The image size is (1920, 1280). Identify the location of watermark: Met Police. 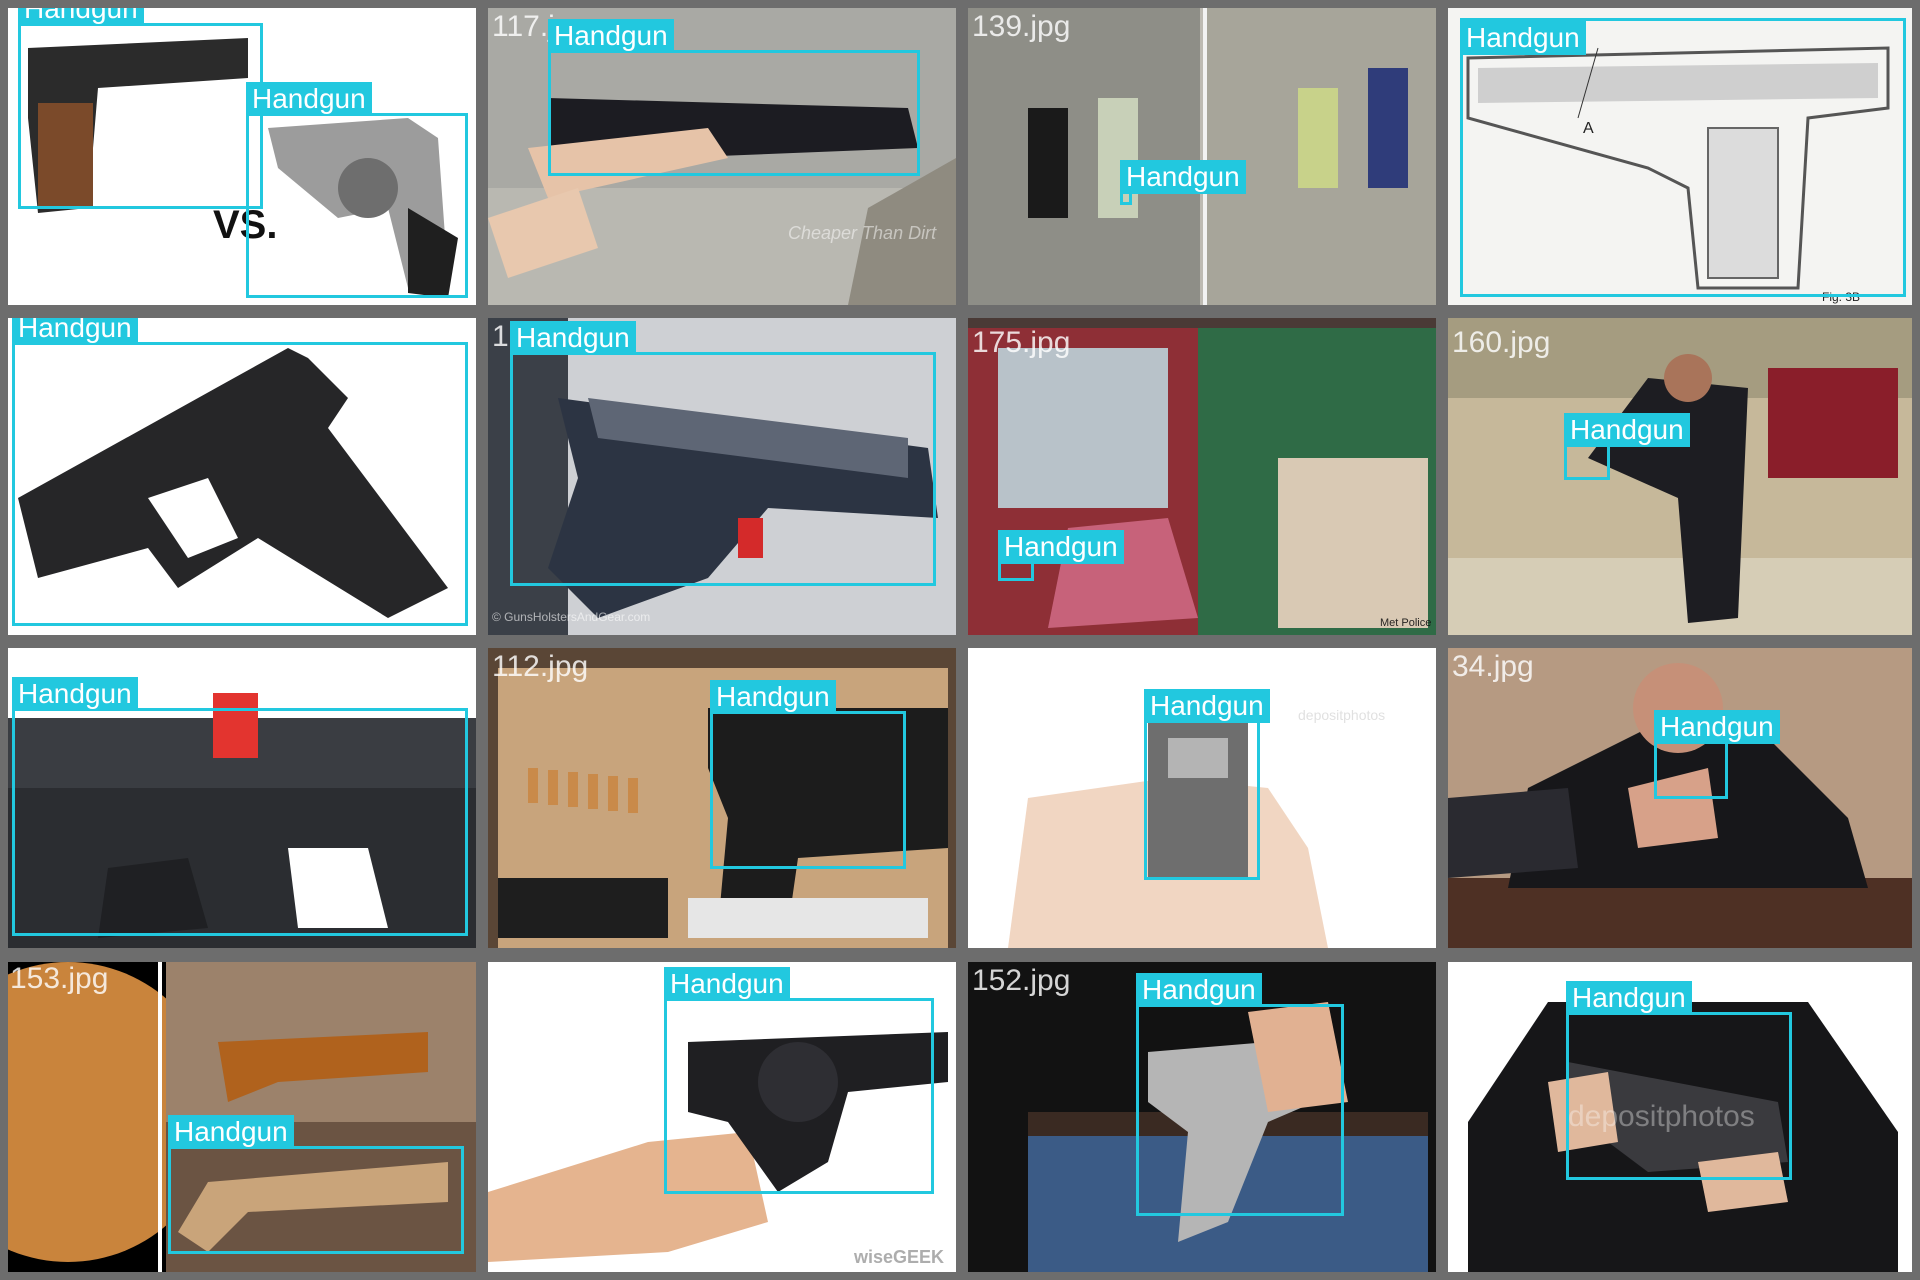
(1406, 623).